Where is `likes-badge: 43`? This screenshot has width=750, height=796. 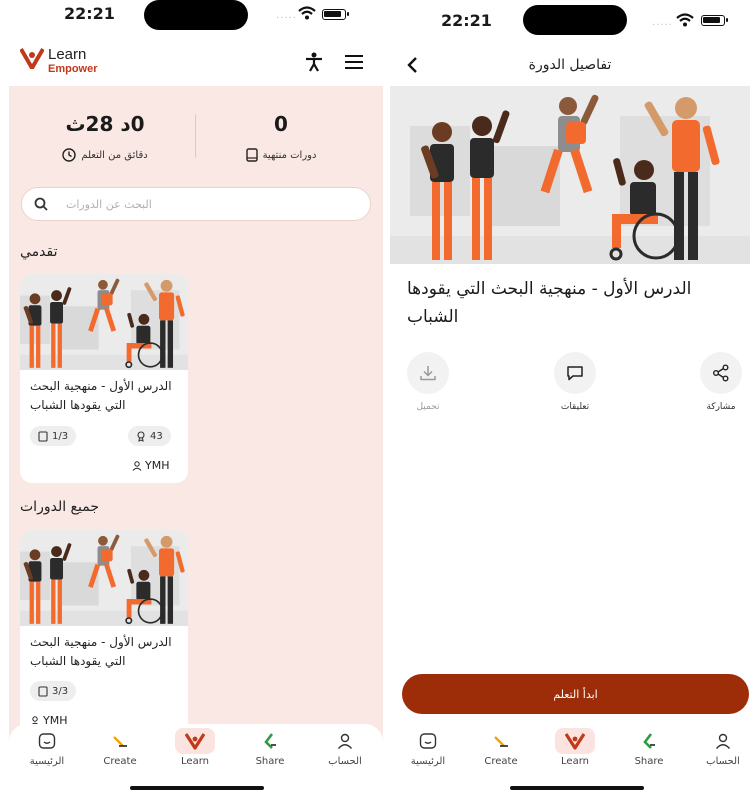 likes-badge: 43 is located at coordinates (149, 436).